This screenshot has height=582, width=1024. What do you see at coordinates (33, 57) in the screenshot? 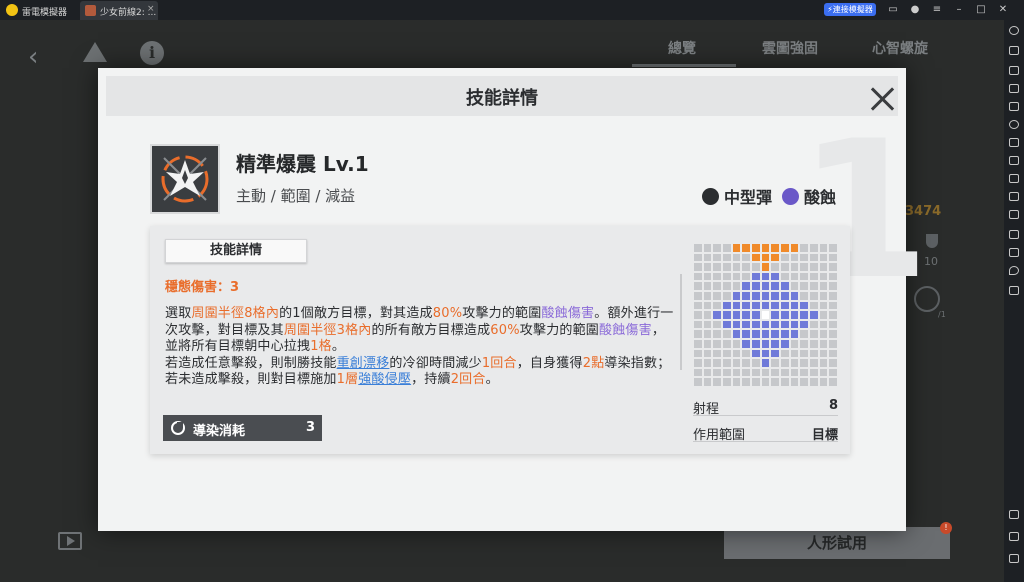
I see `back-arrow-icon: ‹` at bounding box center [33, 57].